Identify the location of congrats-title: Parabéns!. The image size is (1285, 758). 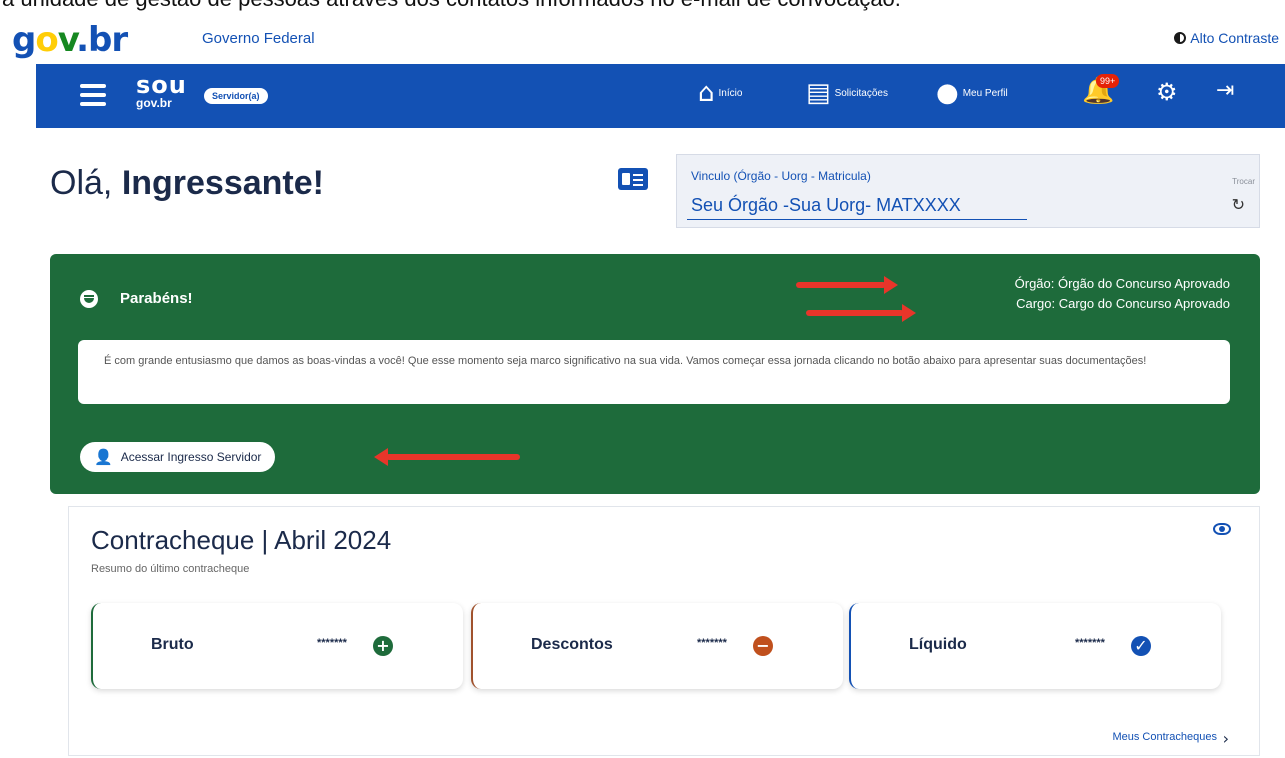
(156, 298).